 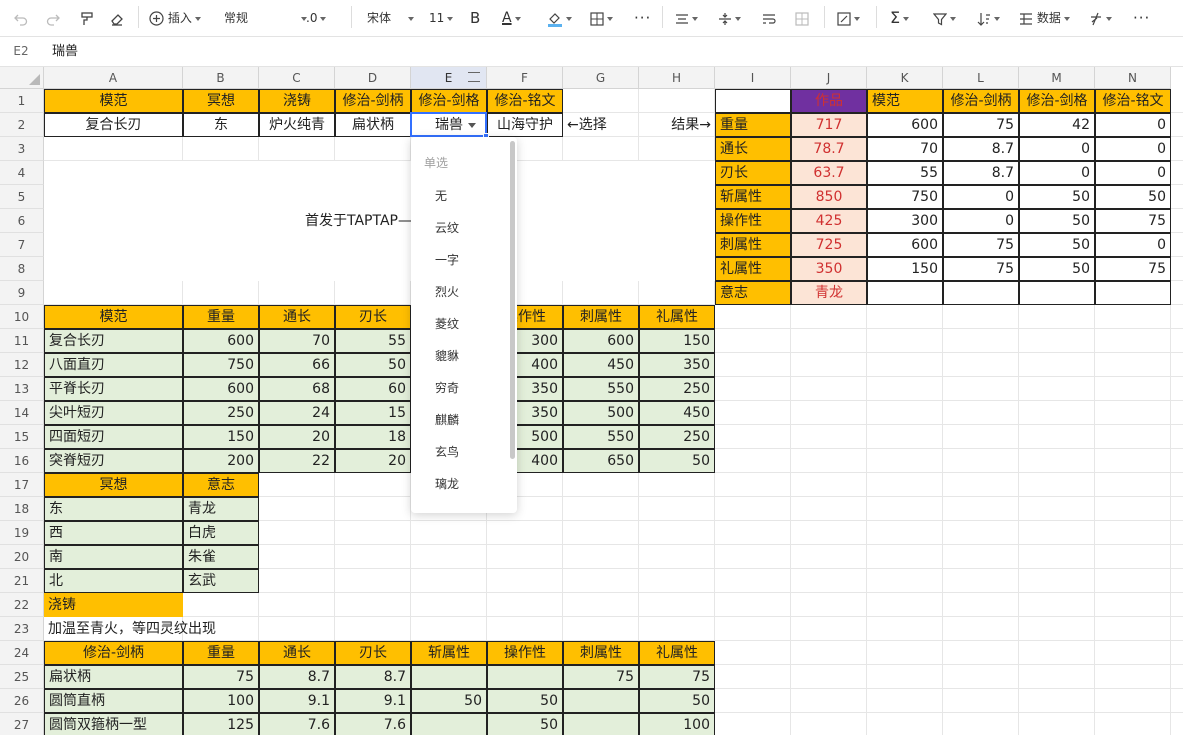 I want to click on mold-name-cell: 平脊长刃, so click(x=113, y=389).